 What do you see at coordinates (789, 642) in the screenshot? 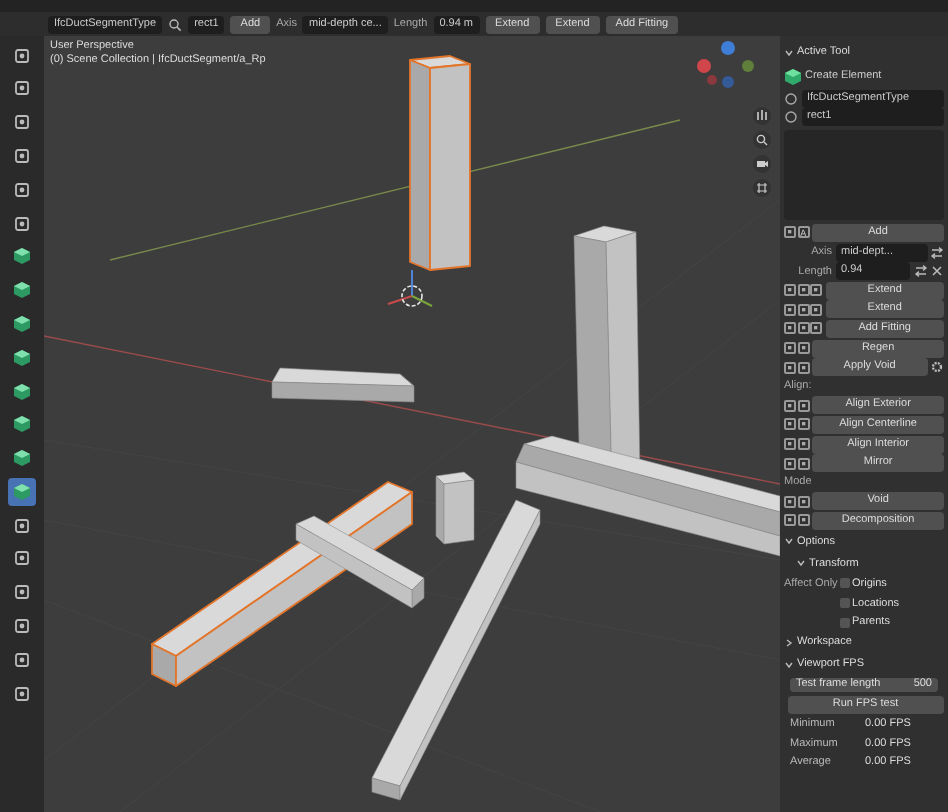
I see `collapse-caret-icon` at bounding box center [789, 642].